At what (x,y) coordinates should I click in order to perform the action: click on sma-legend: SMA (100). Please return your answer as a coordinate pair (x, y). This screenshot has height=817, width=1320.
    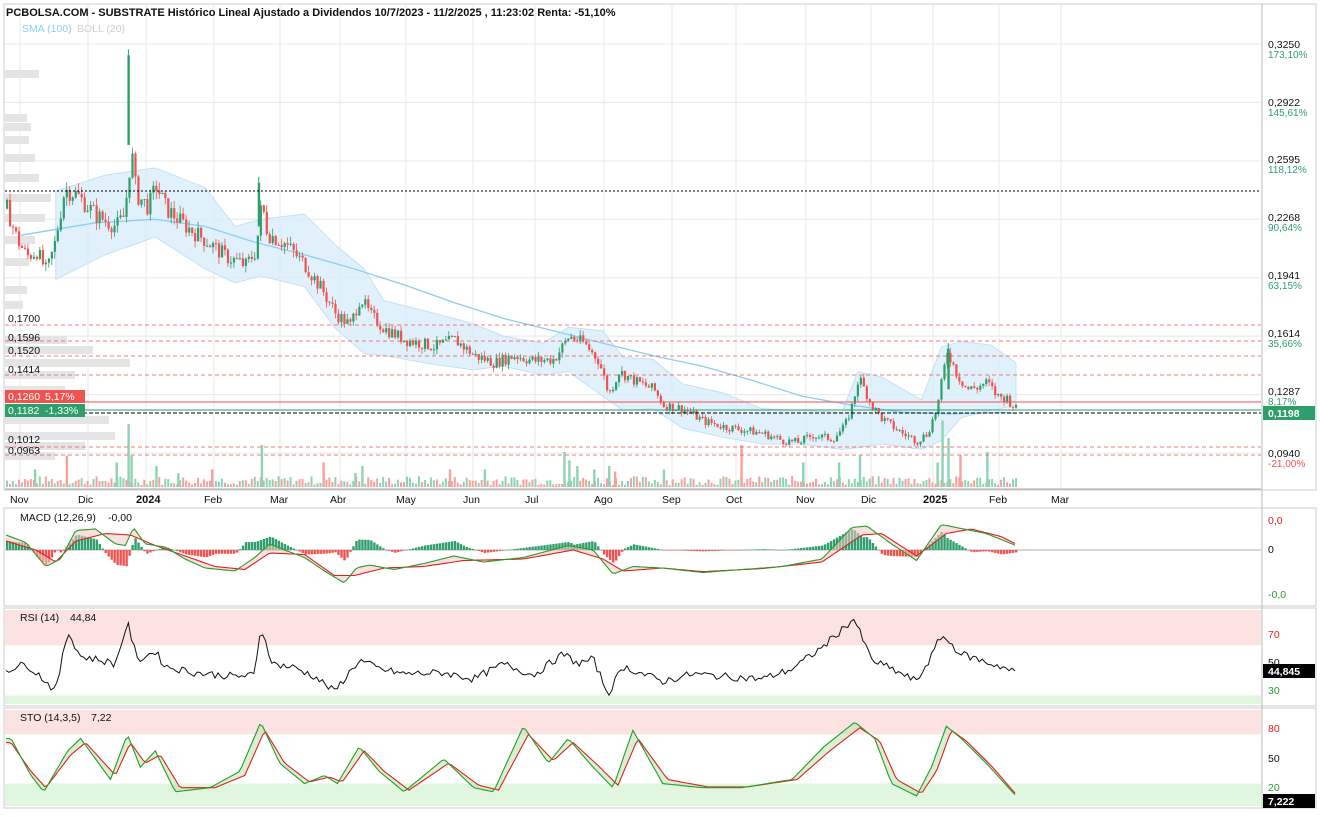
    Looking at the image, I should click on (47, 29).